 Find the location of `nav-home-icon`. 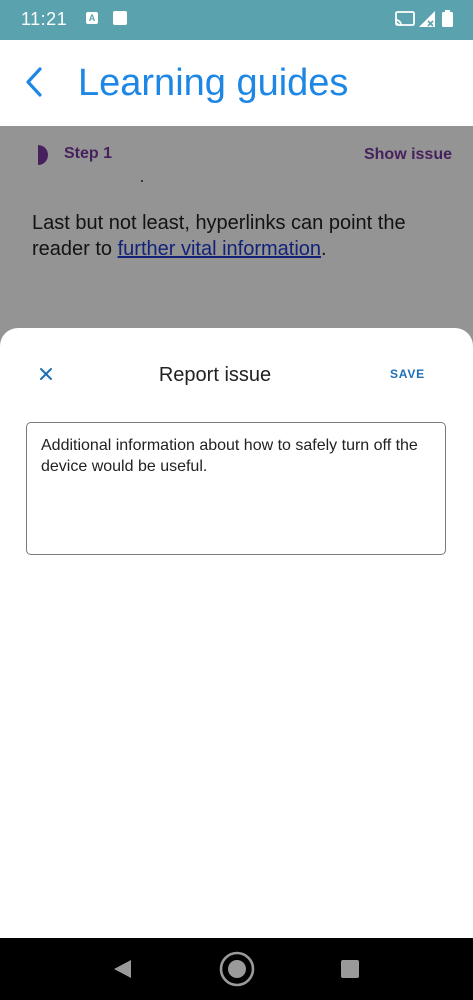

nav-home-icon is located at coordinates (237, 969).